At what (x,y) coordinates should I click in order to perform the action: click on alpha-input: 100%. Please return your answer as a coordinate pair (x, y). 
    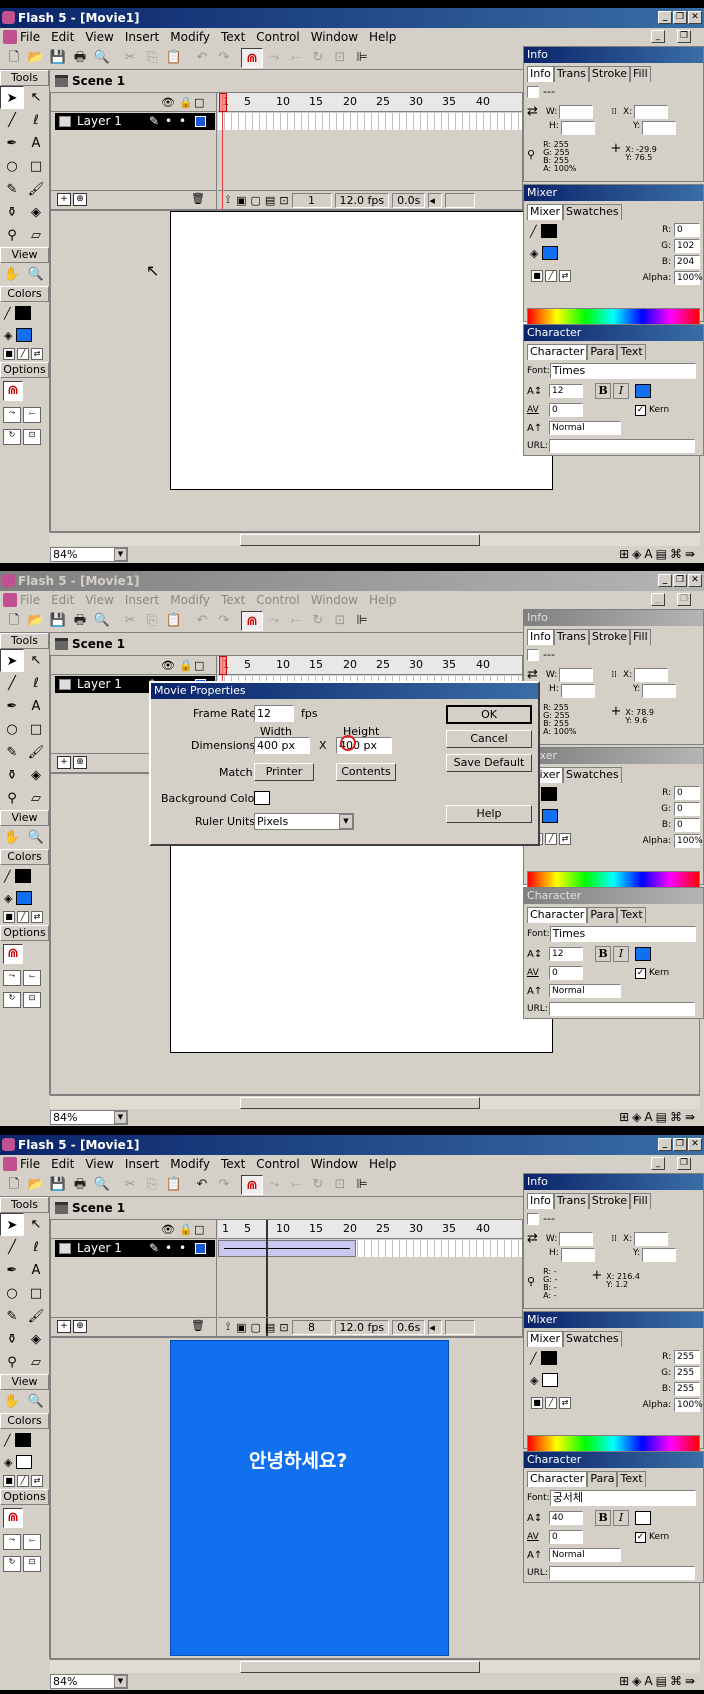
    Looking at the image, I should click on (688, 841).